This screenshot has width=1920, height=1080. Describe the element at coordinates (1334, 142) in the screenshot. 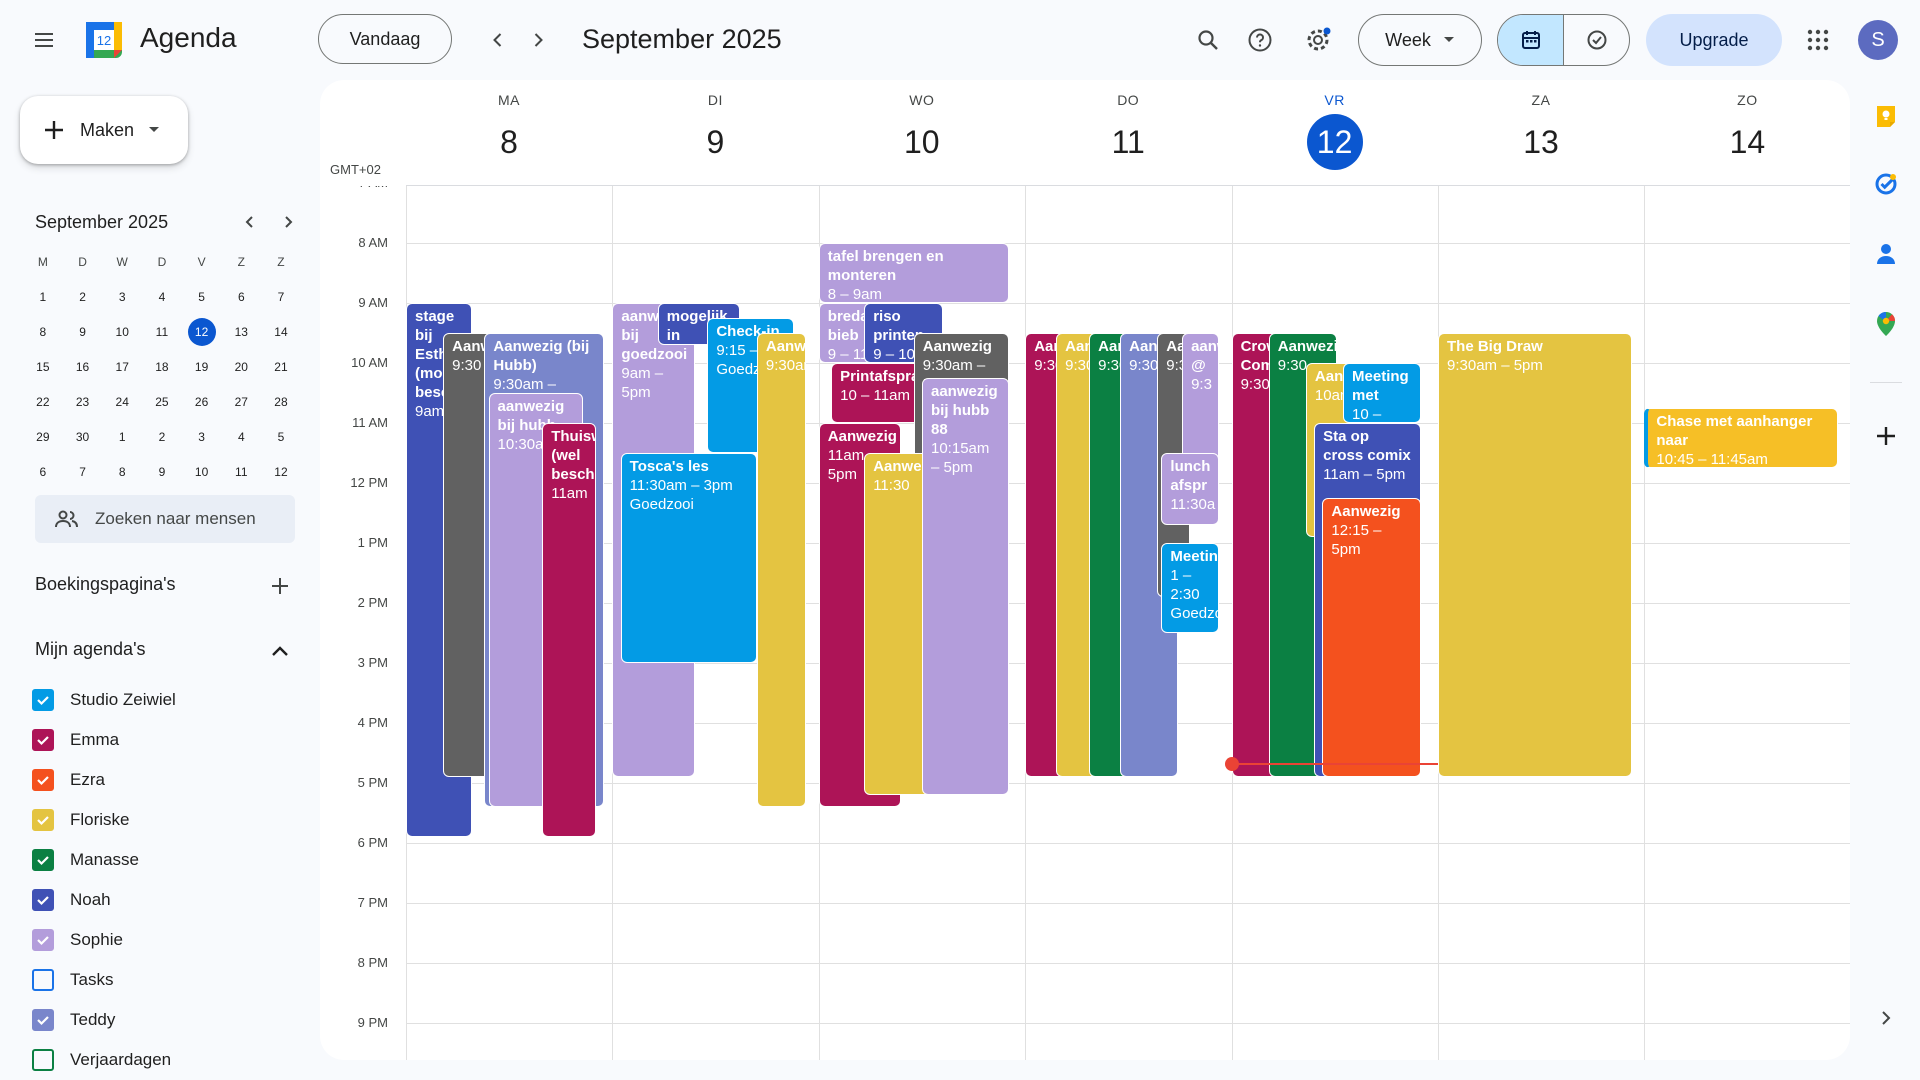

I see `day-number: 12` at that location.